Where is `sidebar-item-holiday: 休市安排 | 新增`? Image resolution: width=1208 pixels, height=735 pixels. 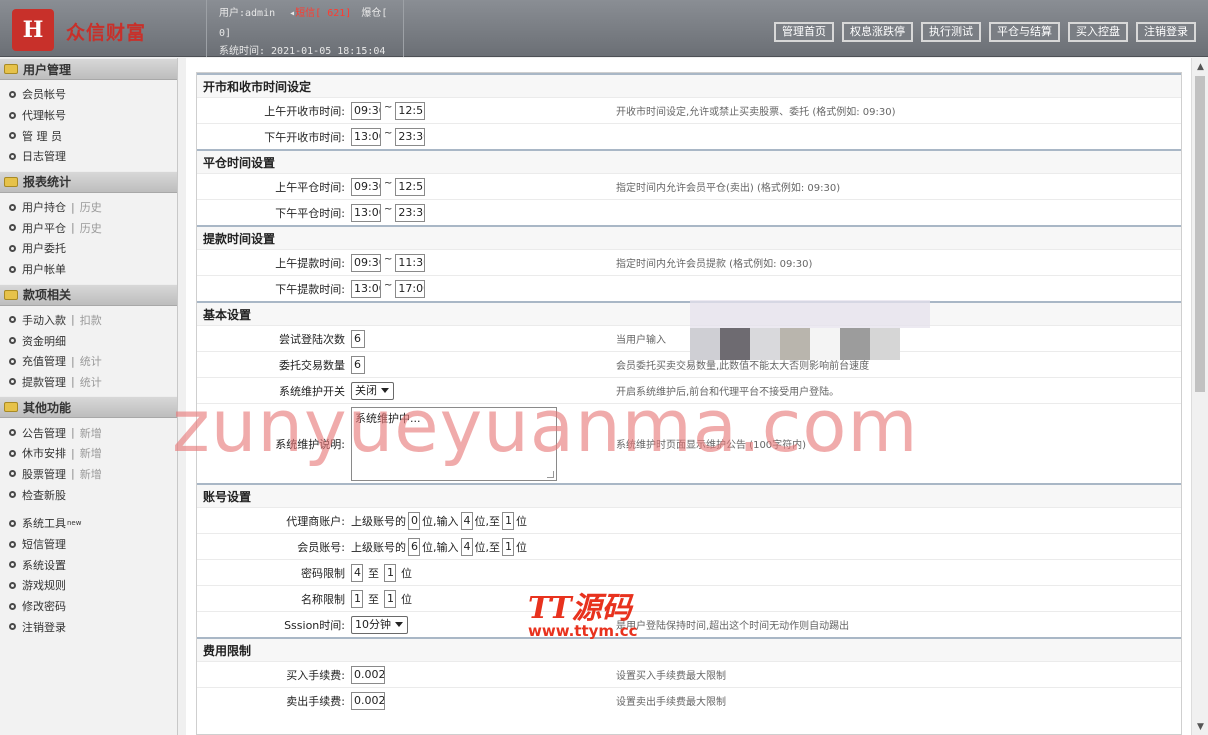 sidebar-item-holiday: 休市安排 | 新增 is located at coordinates (88, 453).